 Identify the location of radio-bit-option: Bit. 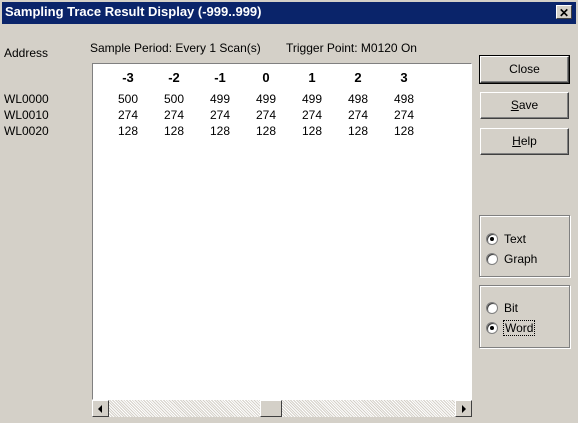
(502, 308).